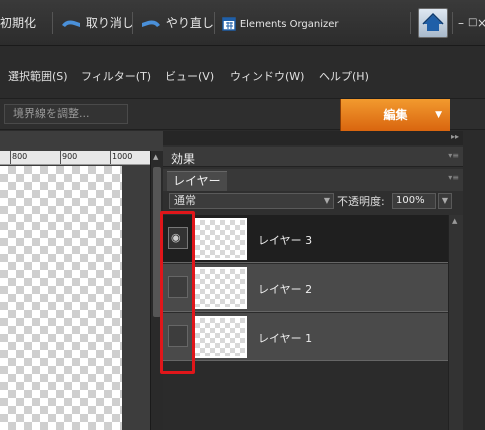 This screenshot has width=485, height=430. What do you see at coordinates (189, 23) in the screenshot?
I see `redo-label: やり直し` at bounding box center [189, 23].